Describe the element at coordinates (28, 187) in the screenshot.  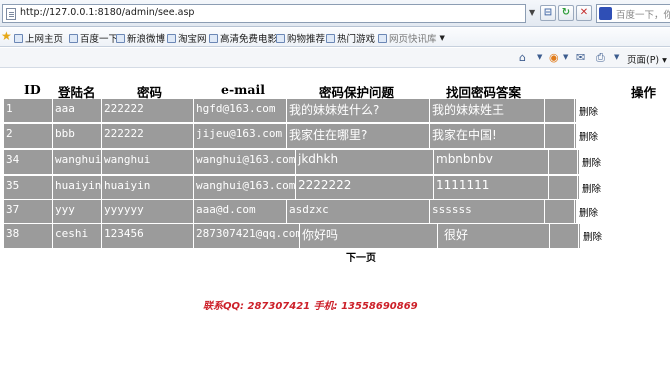
I see `cell-id: 35` at that location.